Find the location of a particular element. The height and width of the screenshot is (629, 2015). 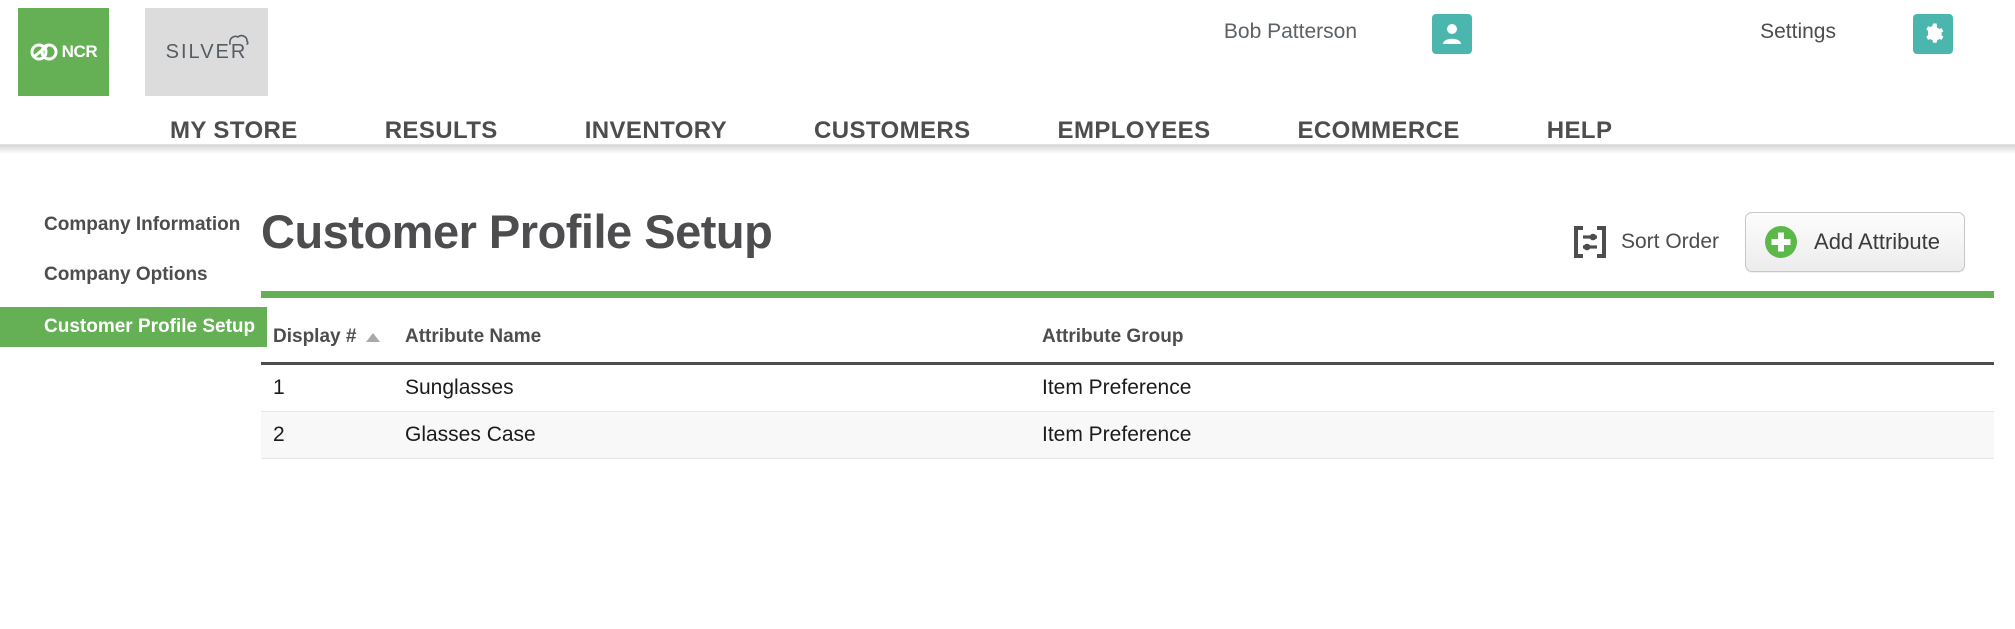

cell-attribute-name: Sunglasses is located at coordinates (711, 387).